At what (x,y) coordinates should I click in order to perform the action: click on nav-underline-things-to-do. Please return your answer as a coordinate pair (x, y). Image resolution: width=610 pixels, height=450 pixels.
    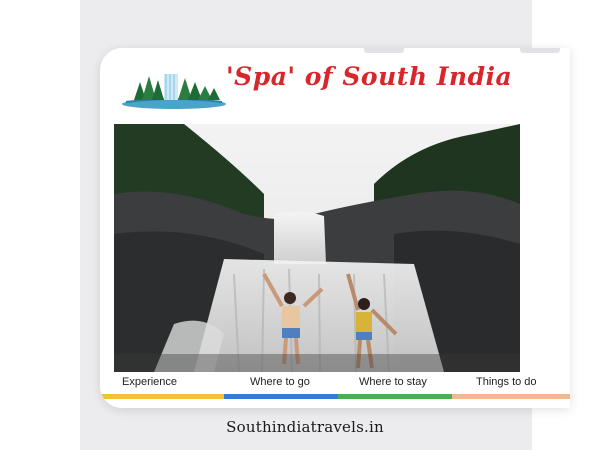
    Looking at the image, I should click on (511, 396).